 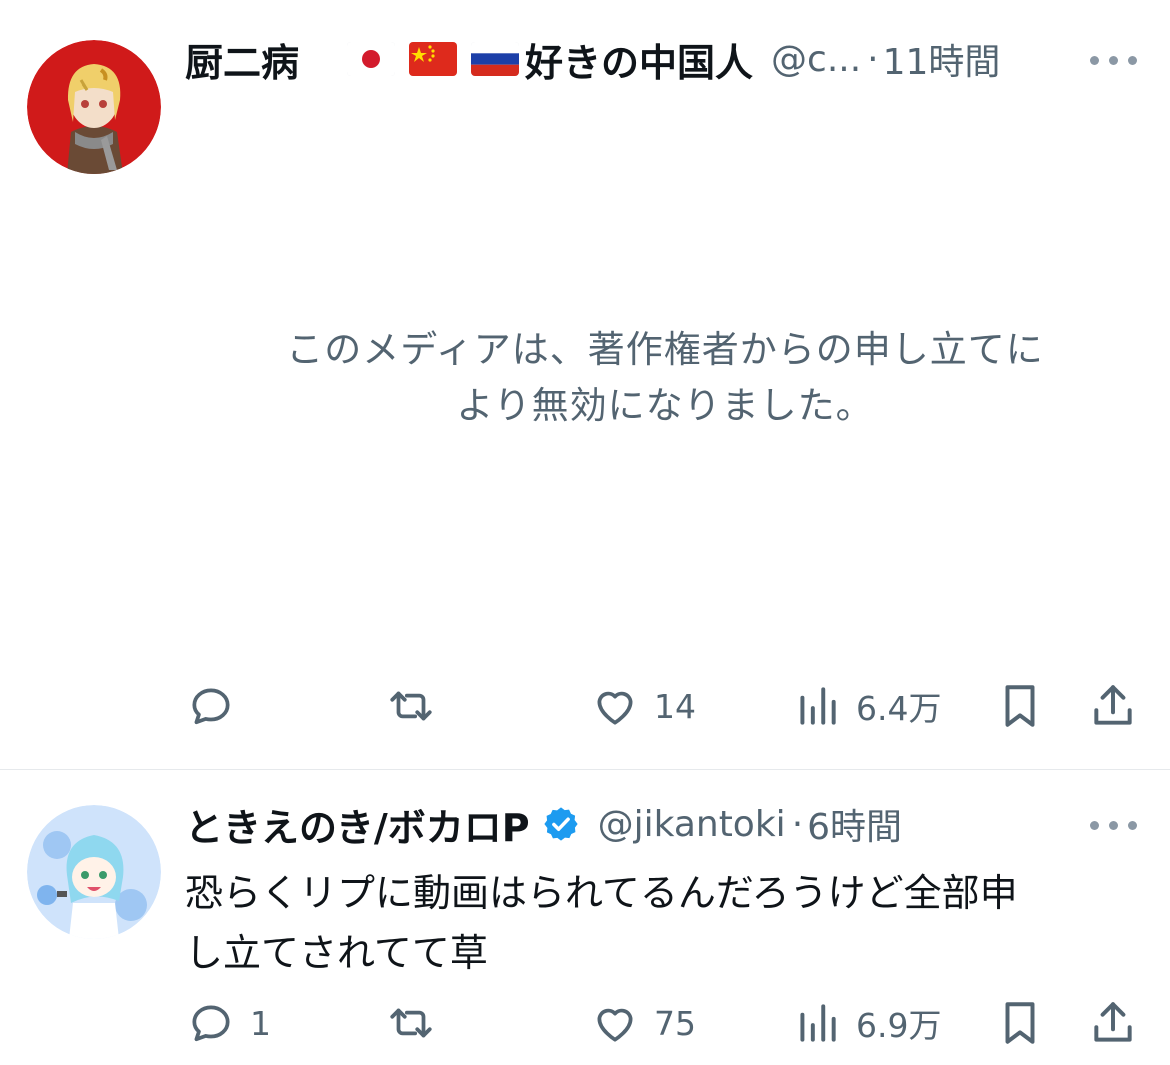 I want to click on timestamp: 6時間, so click(x=854, y=824).